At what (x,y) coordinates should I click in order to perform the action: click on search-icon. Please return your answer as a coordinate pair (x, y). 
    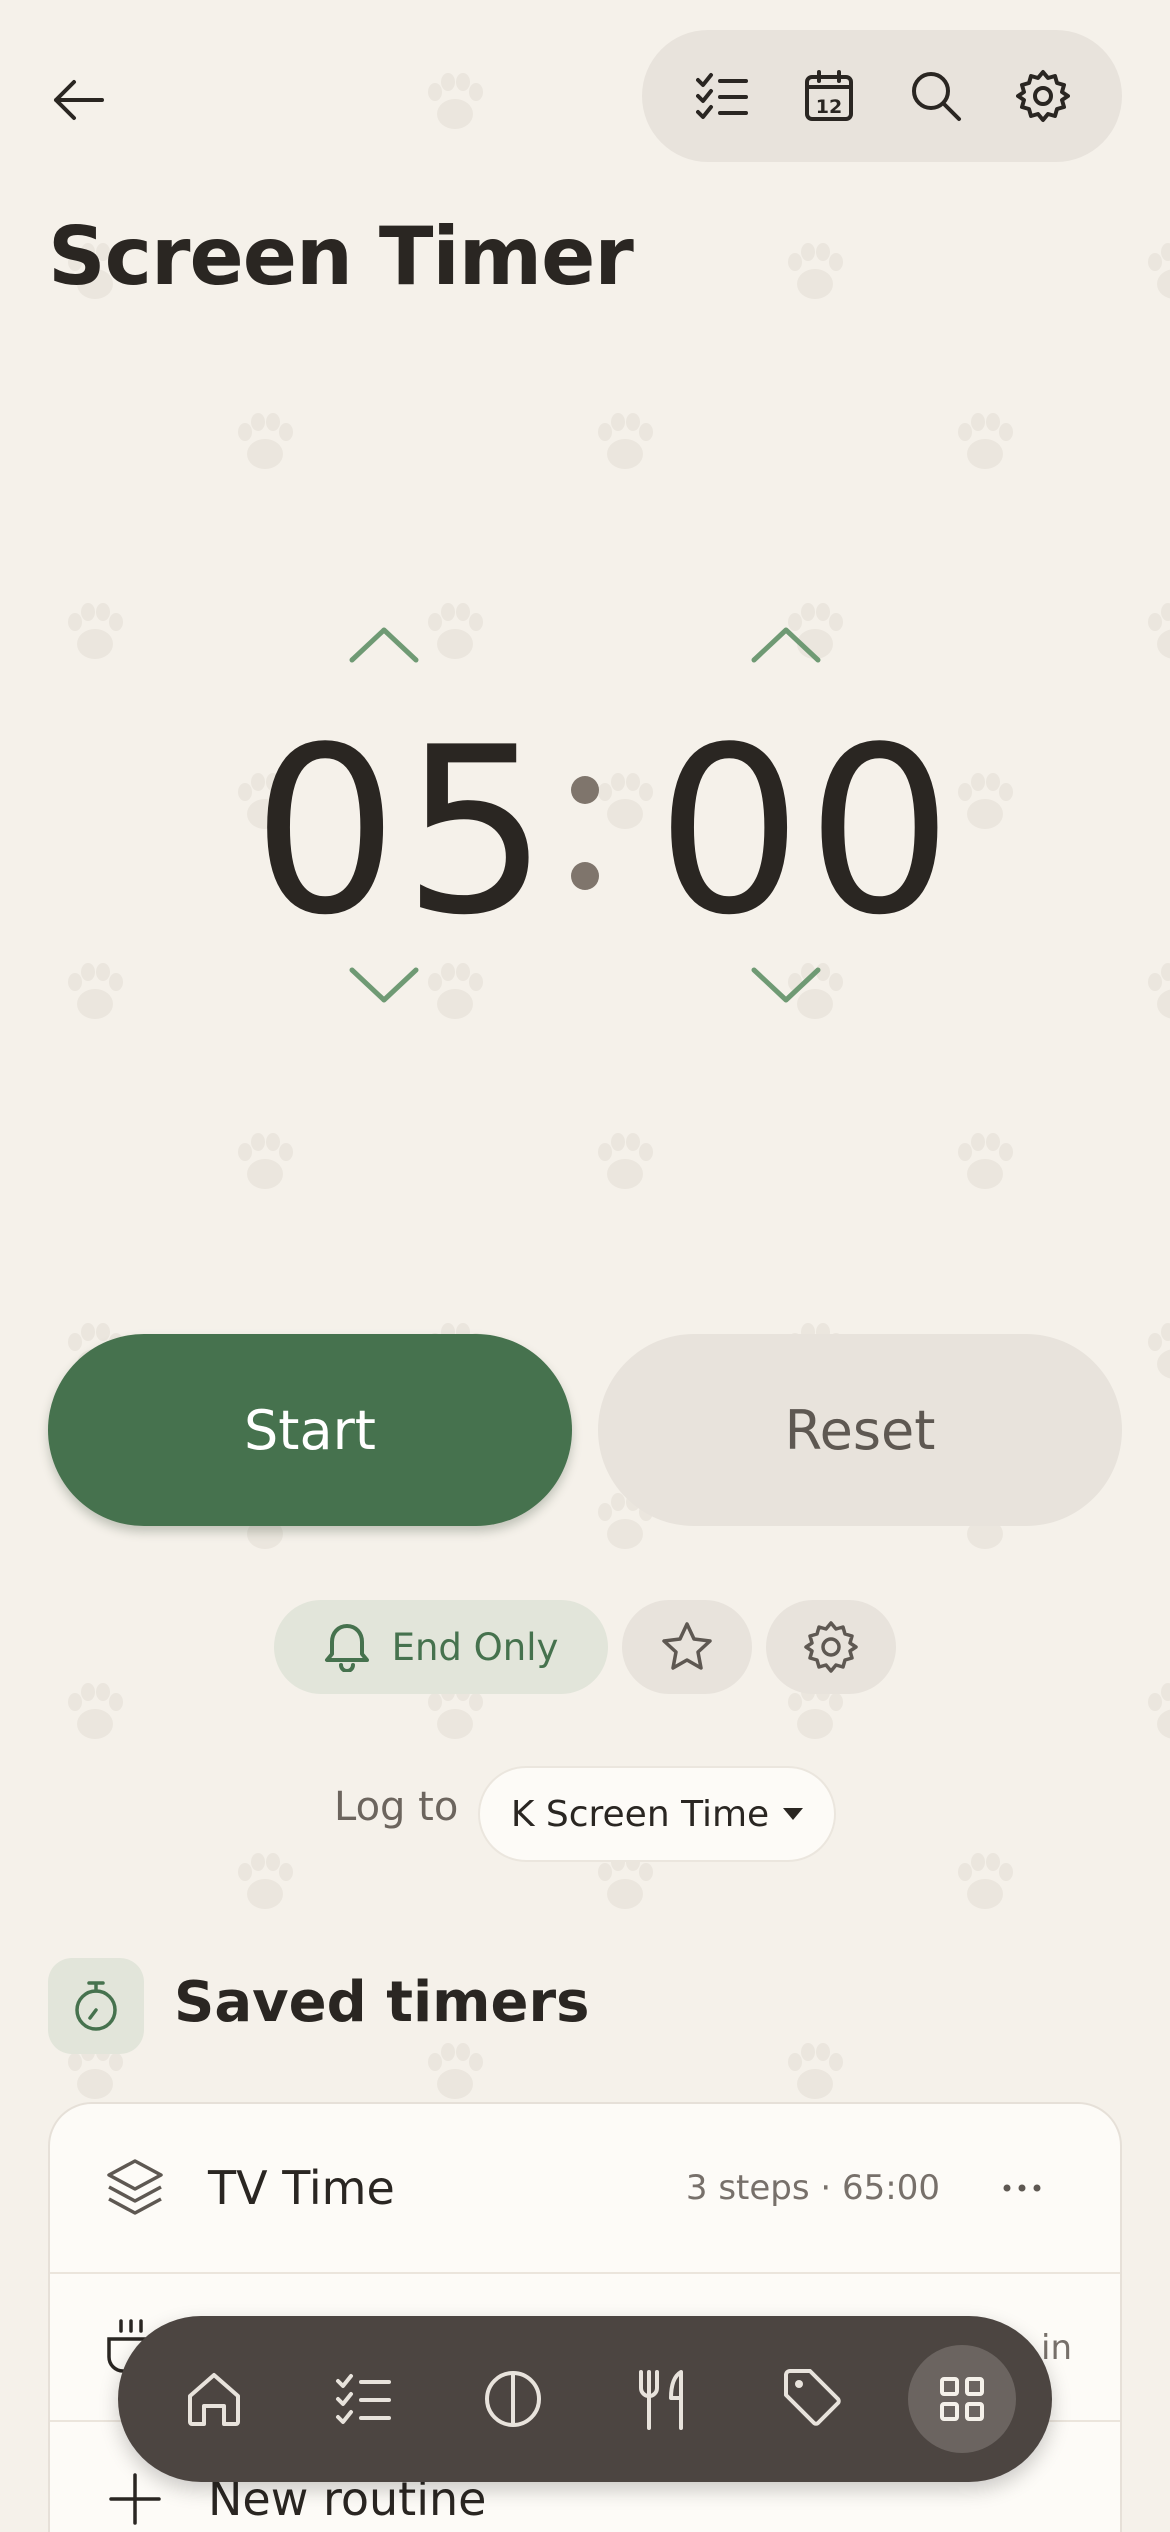
    Looking at the image, I should click on (936, 96).